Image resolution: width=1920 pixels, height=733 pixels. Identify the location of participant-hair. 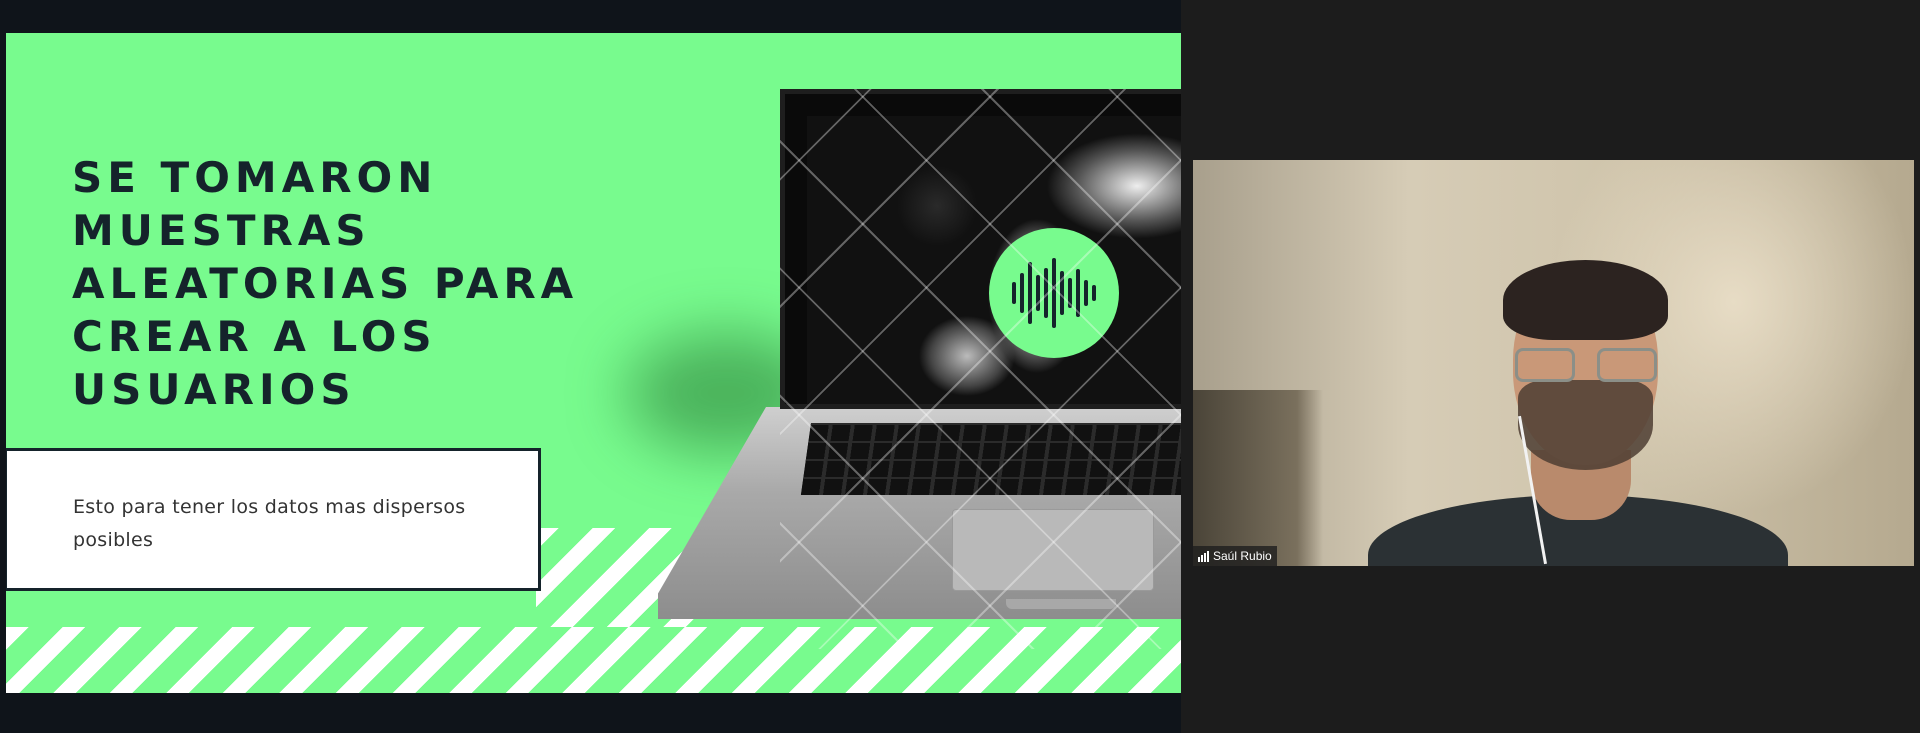
(1585, 300).